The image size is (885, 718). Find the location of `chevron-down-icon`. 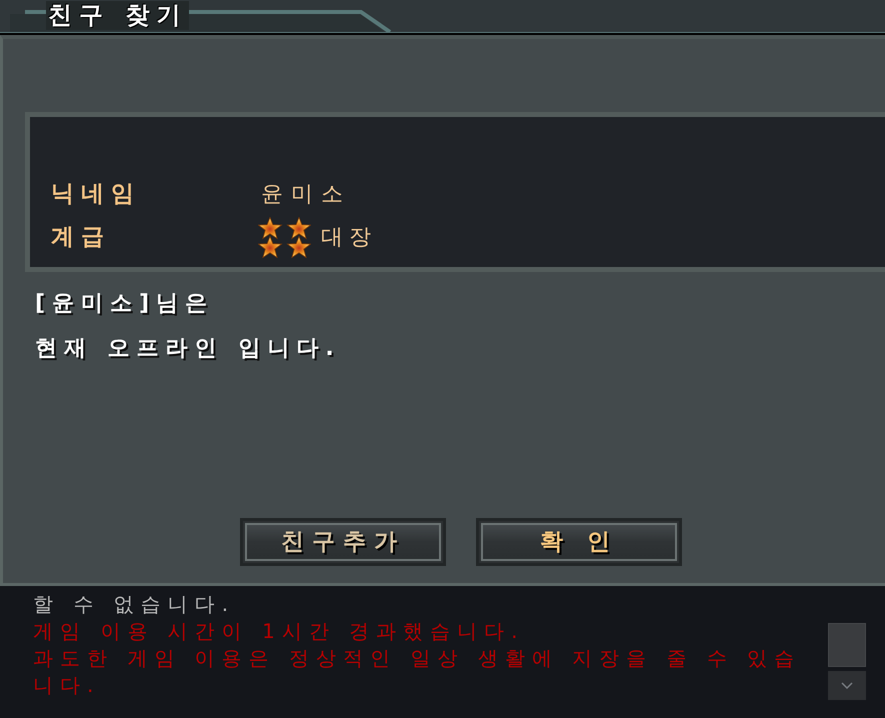

chevron-down-icon is located at coordinates (847, 685).